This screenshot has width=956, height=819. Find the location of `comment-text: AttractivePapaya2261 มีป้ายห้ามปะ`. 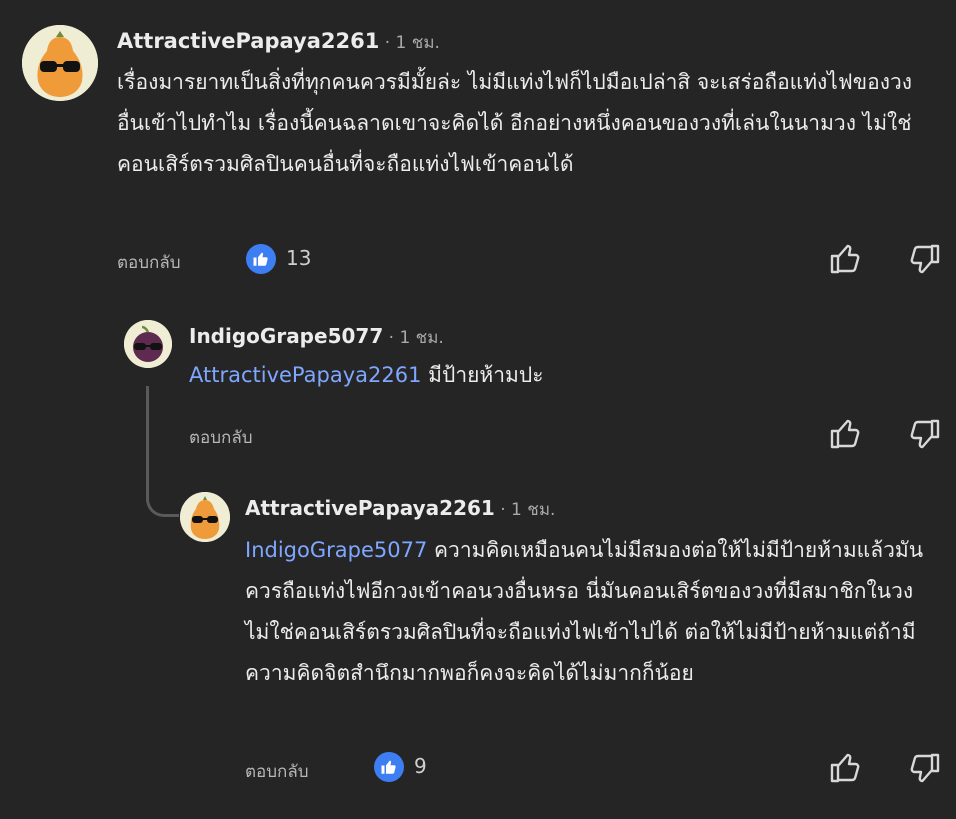

comment-text: AttractivePapaya2261 มีป้ายห้ามปะ is located at coordinates (366, 375).